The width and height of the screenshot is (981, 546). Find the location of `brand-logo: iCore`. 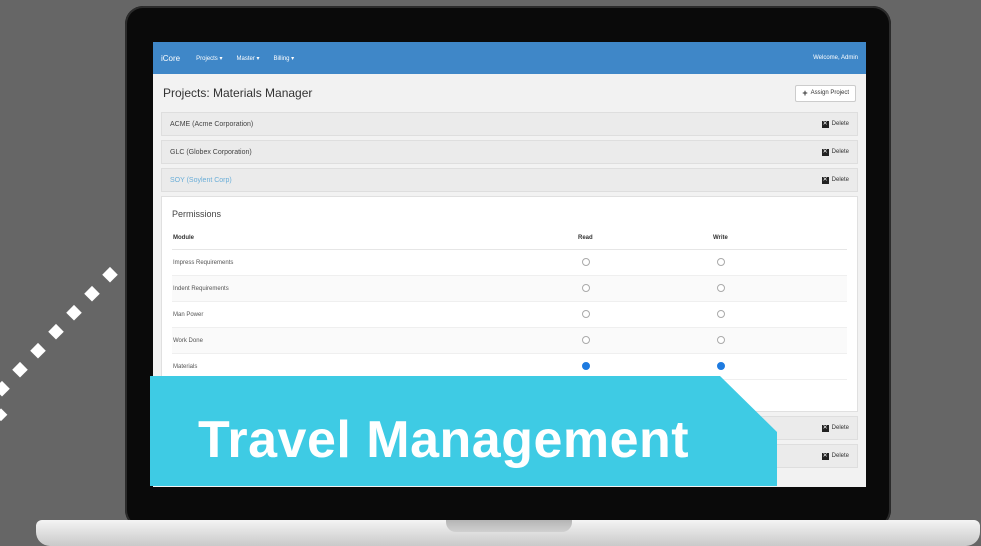

brand-logo: iCore is located at coordinates (170, 58).